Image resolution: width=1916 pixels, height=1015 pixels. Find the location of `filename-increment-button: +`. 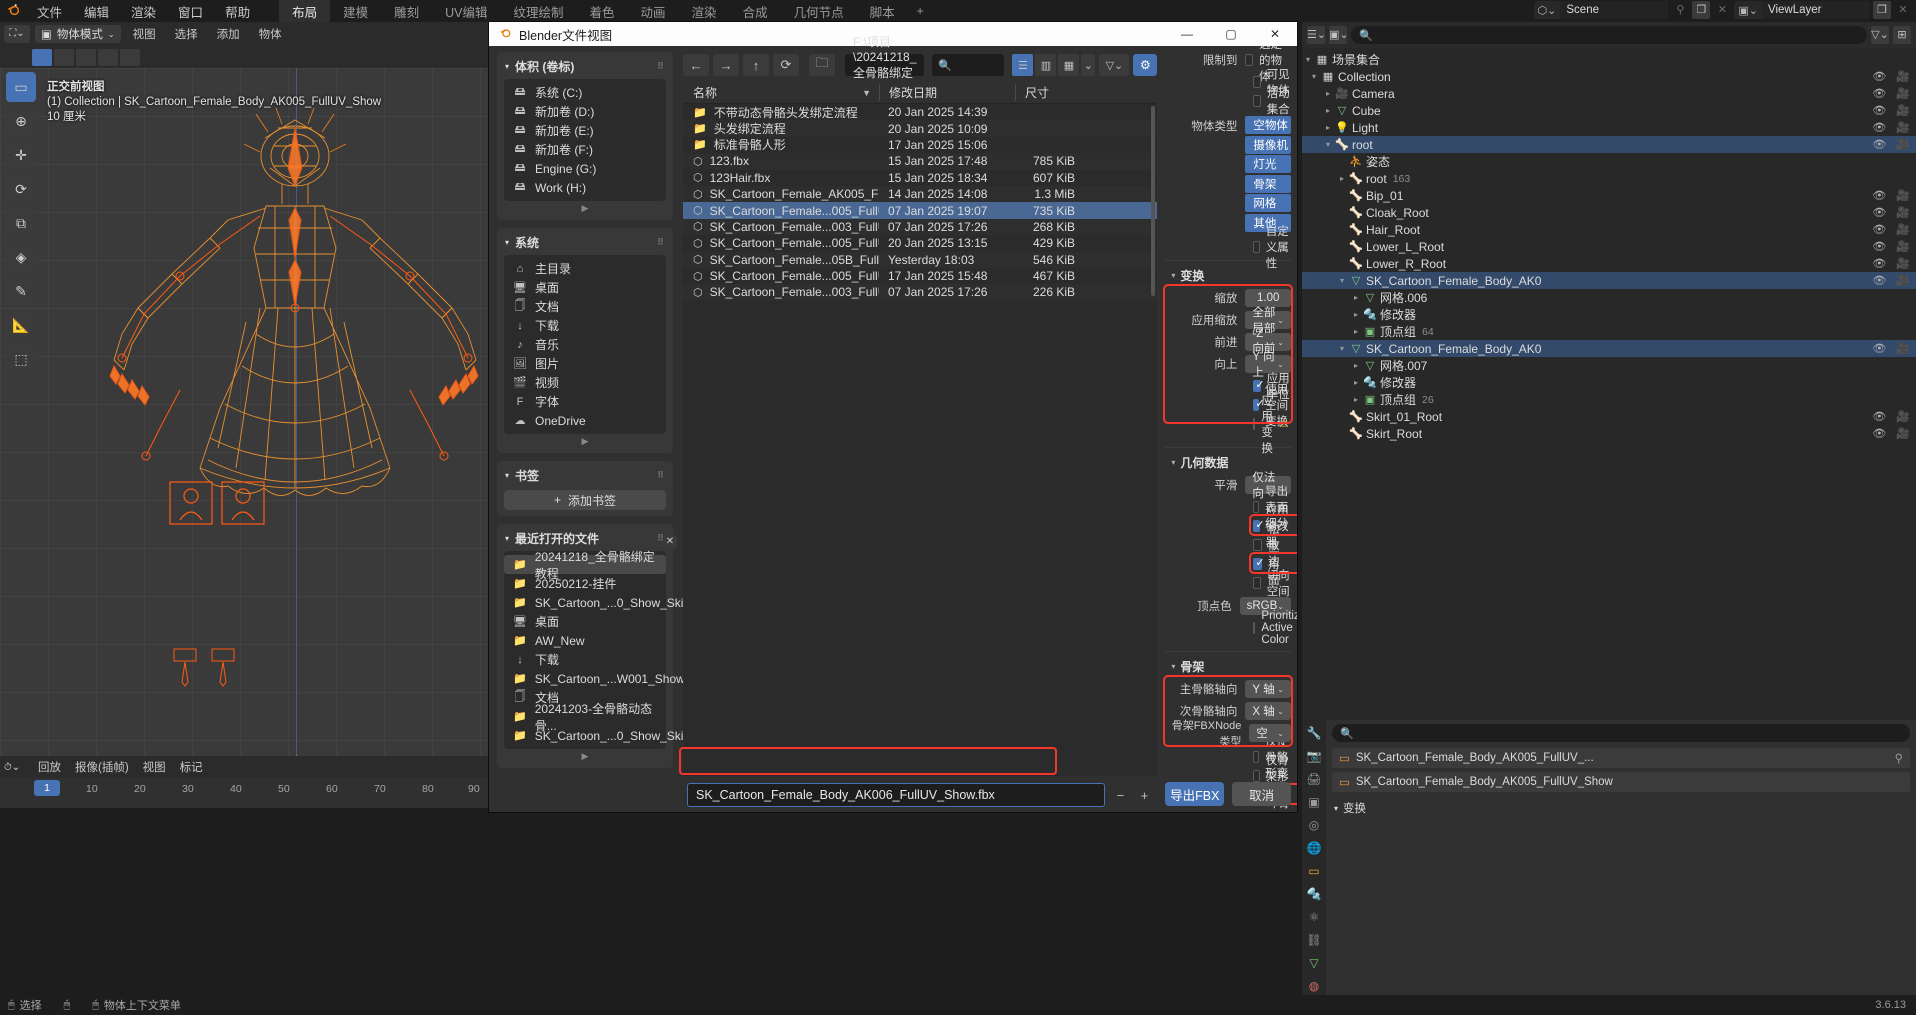

filename-increment-button: + is located at coordinates (1144, 795).